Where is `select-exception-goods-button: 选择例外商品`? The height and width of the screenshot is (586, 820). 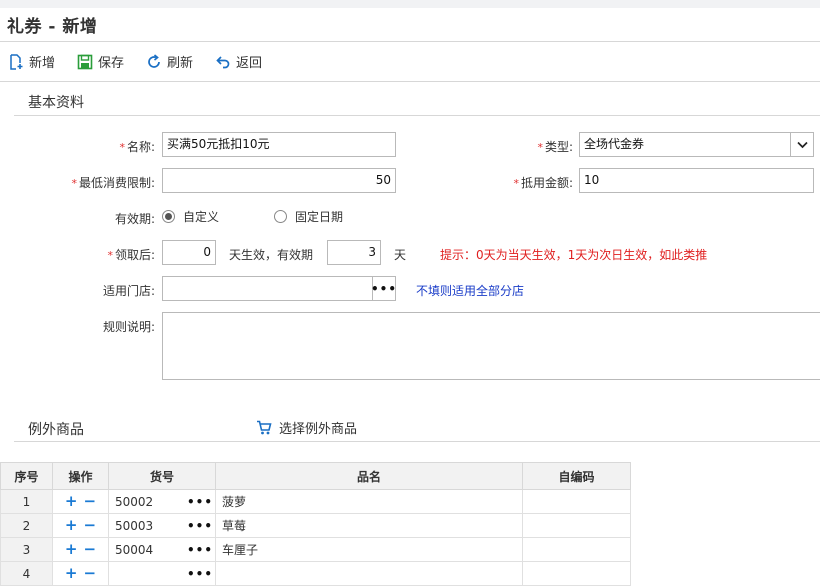 select-exception-goods-button: 选择例外商品 is located at coordinates (306, 427).